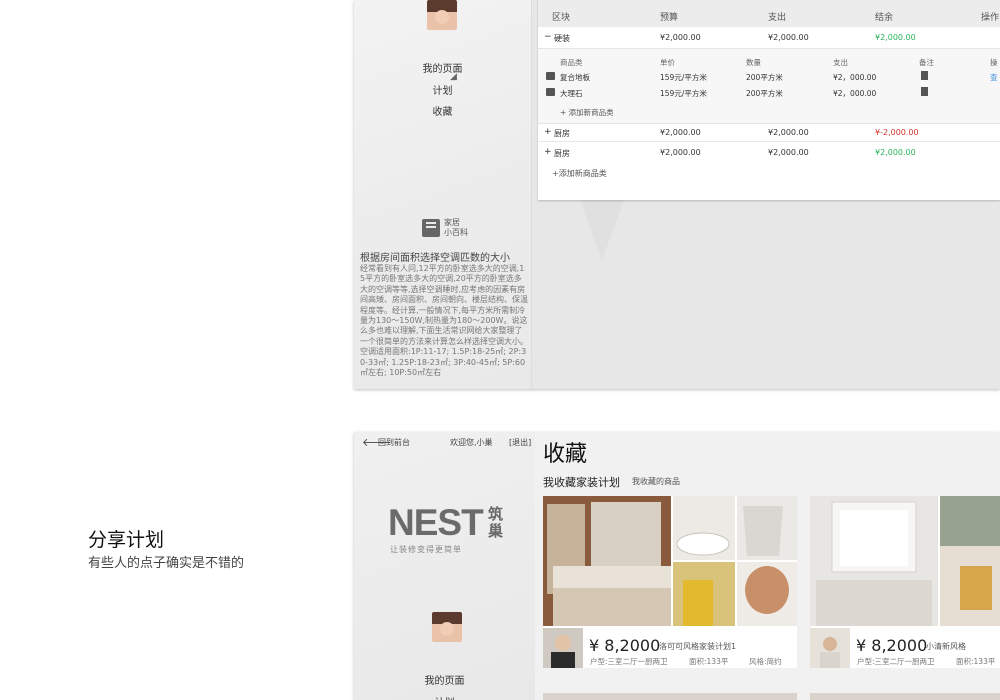  I want to click on page-title: 收藏, so click(565, 454).